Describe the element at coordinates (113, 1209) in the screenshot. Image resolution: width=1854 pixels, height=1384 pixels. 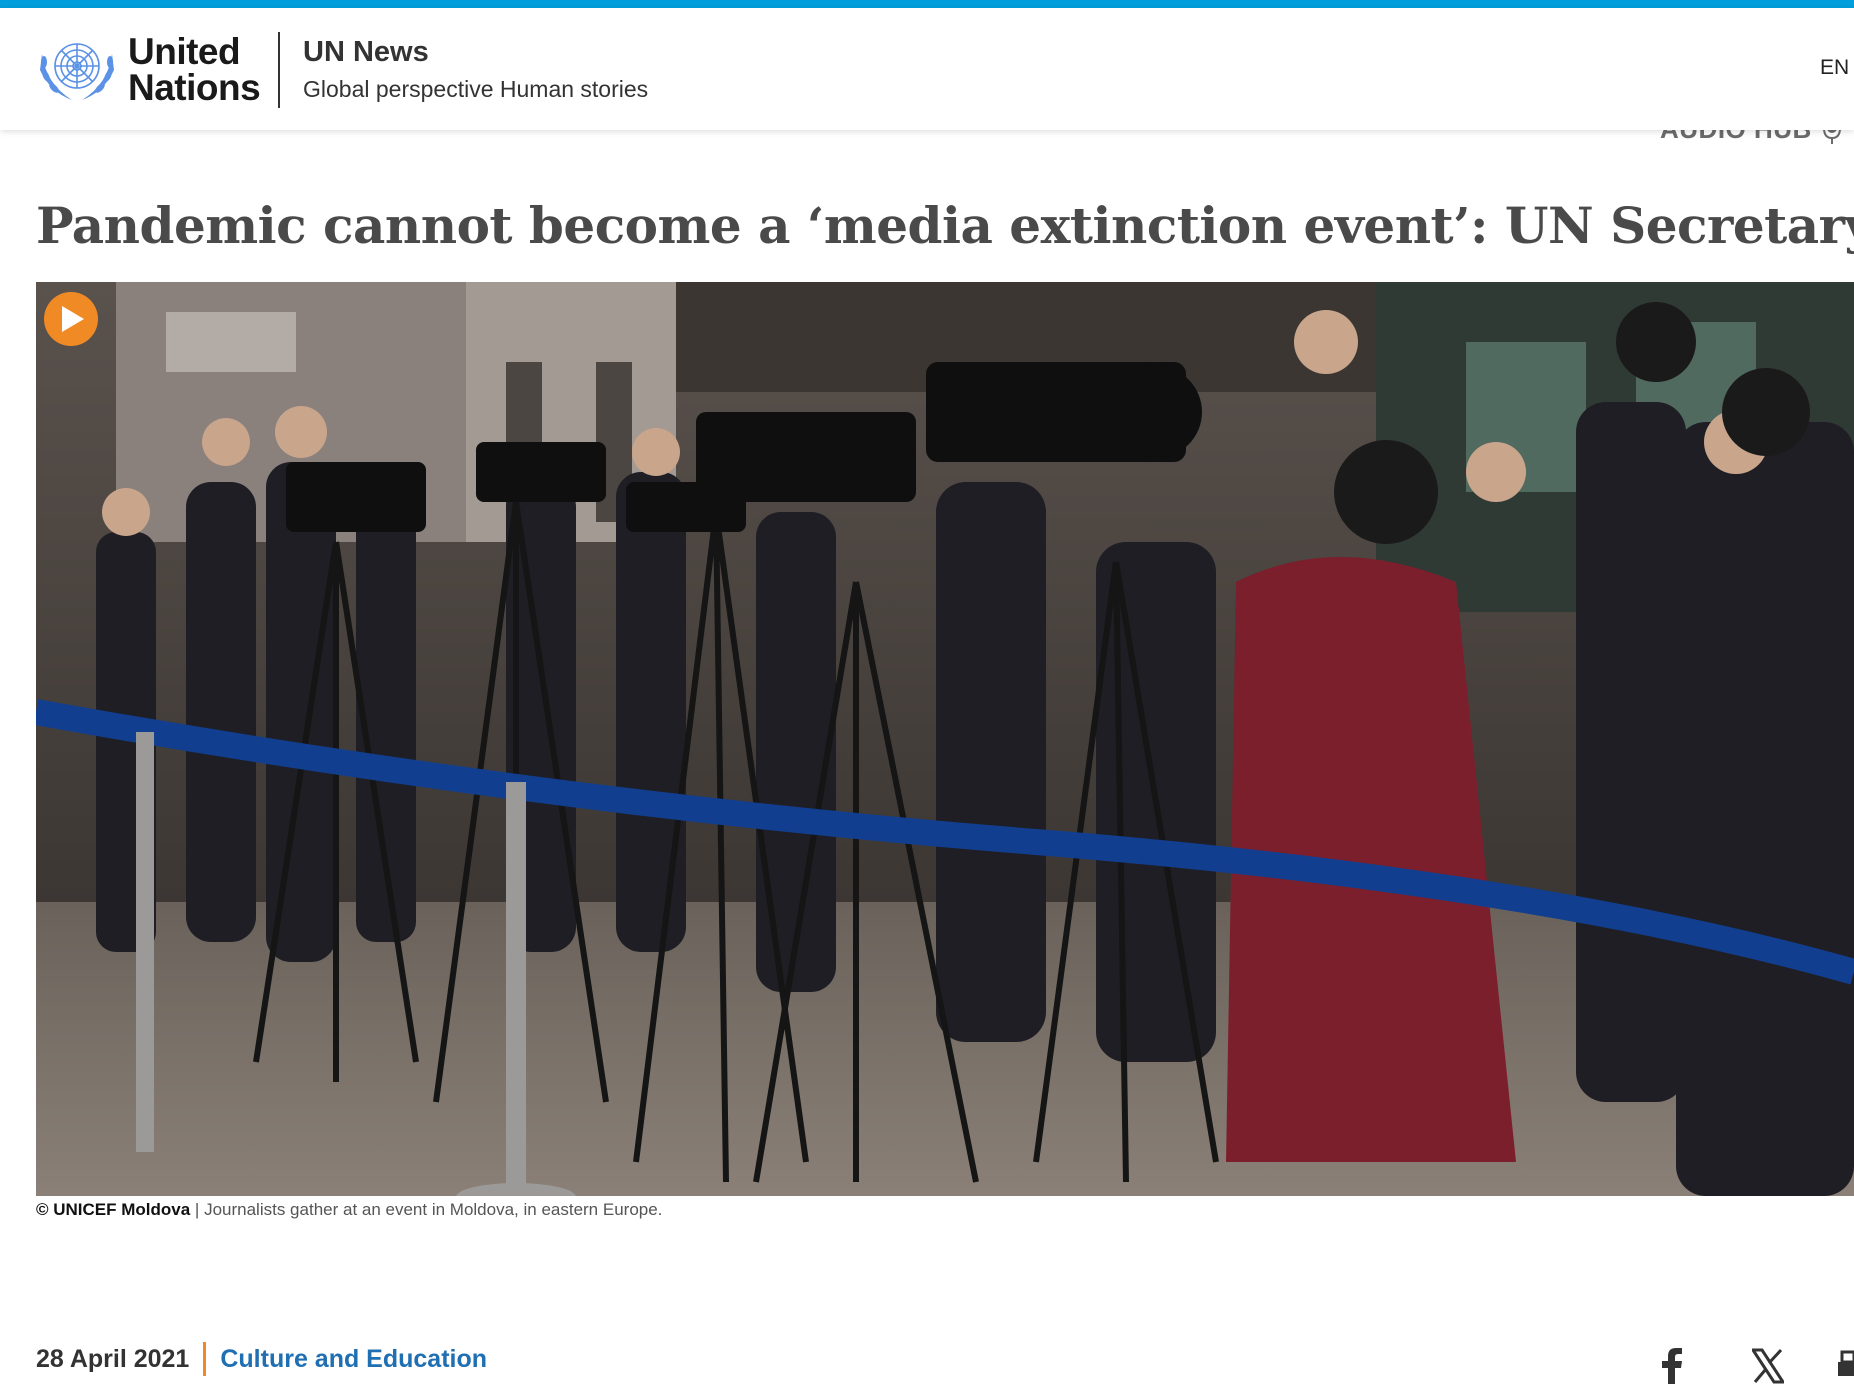
I see `image-credit: © UNICEF Moldova` at that location.